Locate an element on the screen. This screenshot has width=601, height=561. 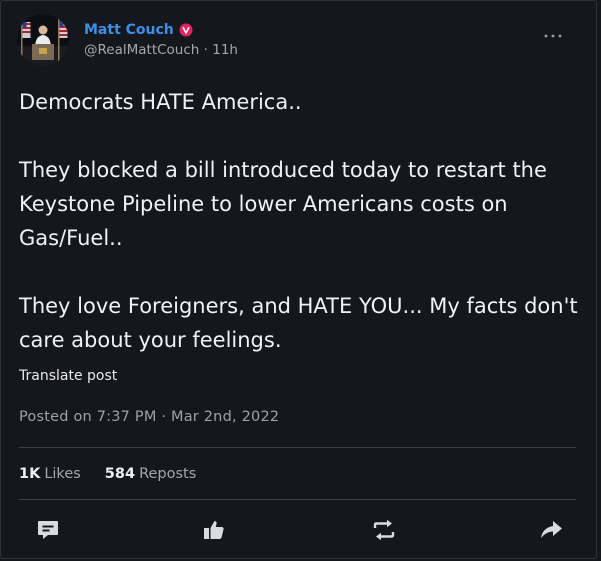
post-time-ago: 11h is located at coordinates (225, 50).